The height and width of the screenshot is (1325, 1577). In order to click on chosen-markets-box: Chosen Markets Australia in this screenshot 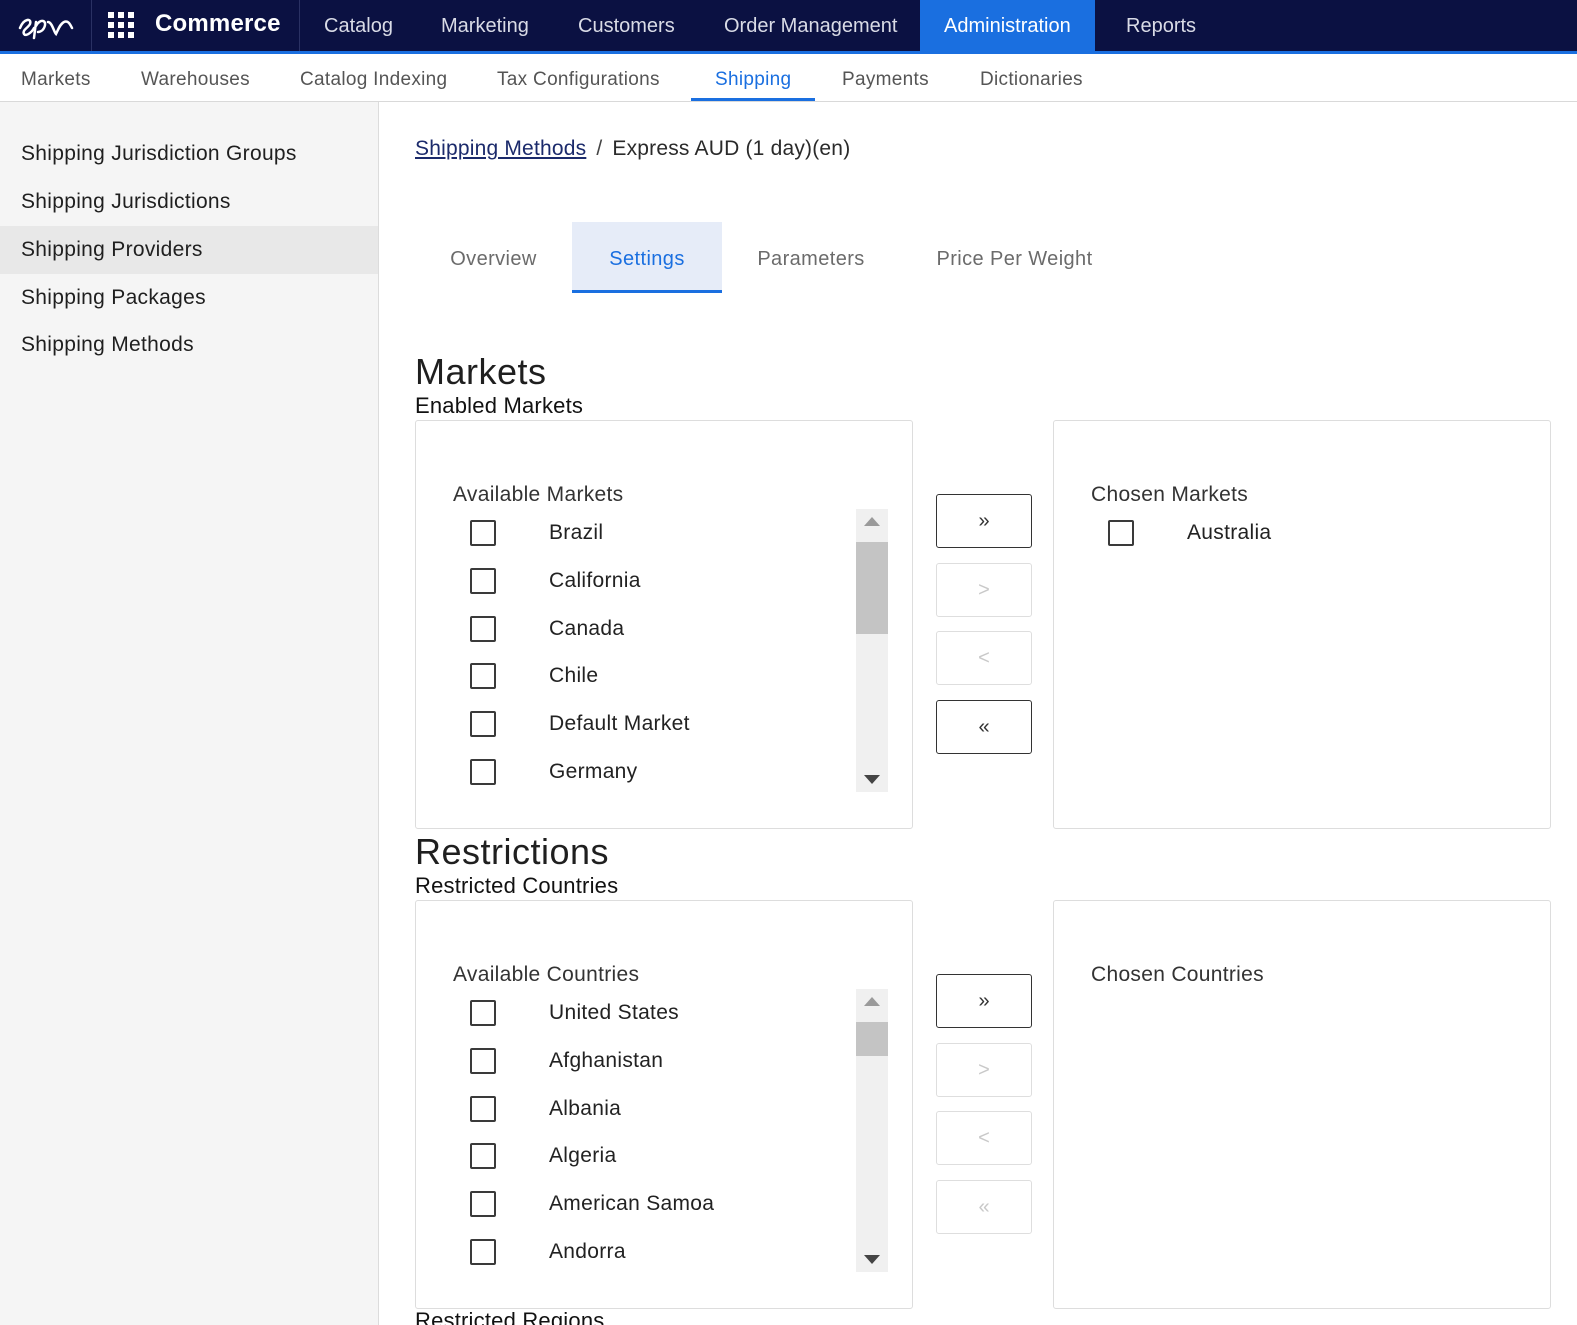, I will do `click(1302, 624)`.